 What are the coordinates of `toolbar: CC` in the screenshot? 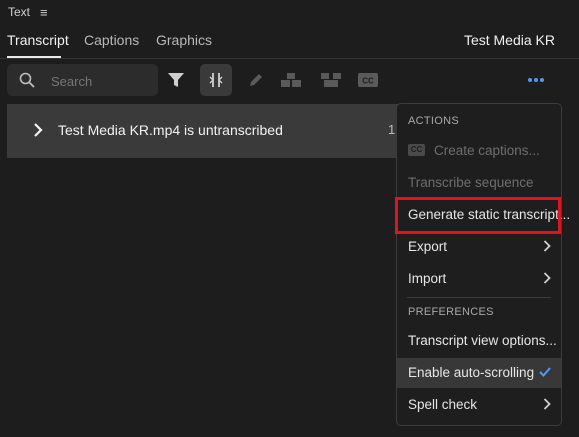 It's located at (289, 80).